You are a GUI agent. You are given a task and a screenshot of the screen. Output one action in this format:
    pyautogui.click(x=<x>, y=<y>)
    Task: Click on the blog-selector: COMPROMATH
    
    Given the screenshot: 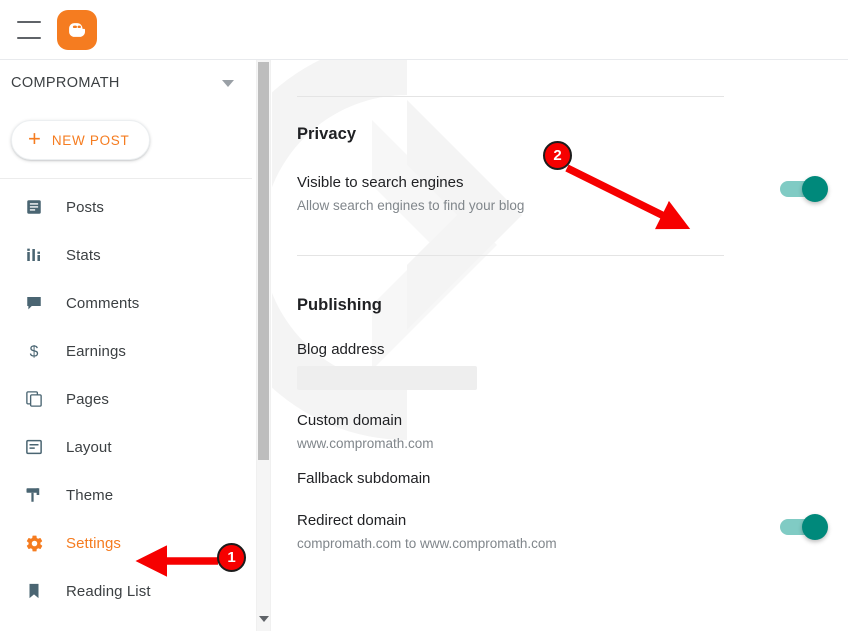 What is the action you would take?
    pyautogui.click(x=126, y=83)
    